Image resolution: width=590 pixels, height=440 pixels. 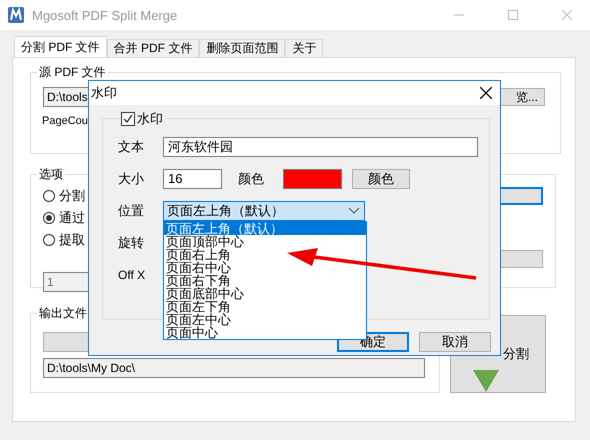 What do you see at coordinates (72, 72) in the screenshot?
I see `group-title: 源 PDF 文件` at bounding box center [72, 72].